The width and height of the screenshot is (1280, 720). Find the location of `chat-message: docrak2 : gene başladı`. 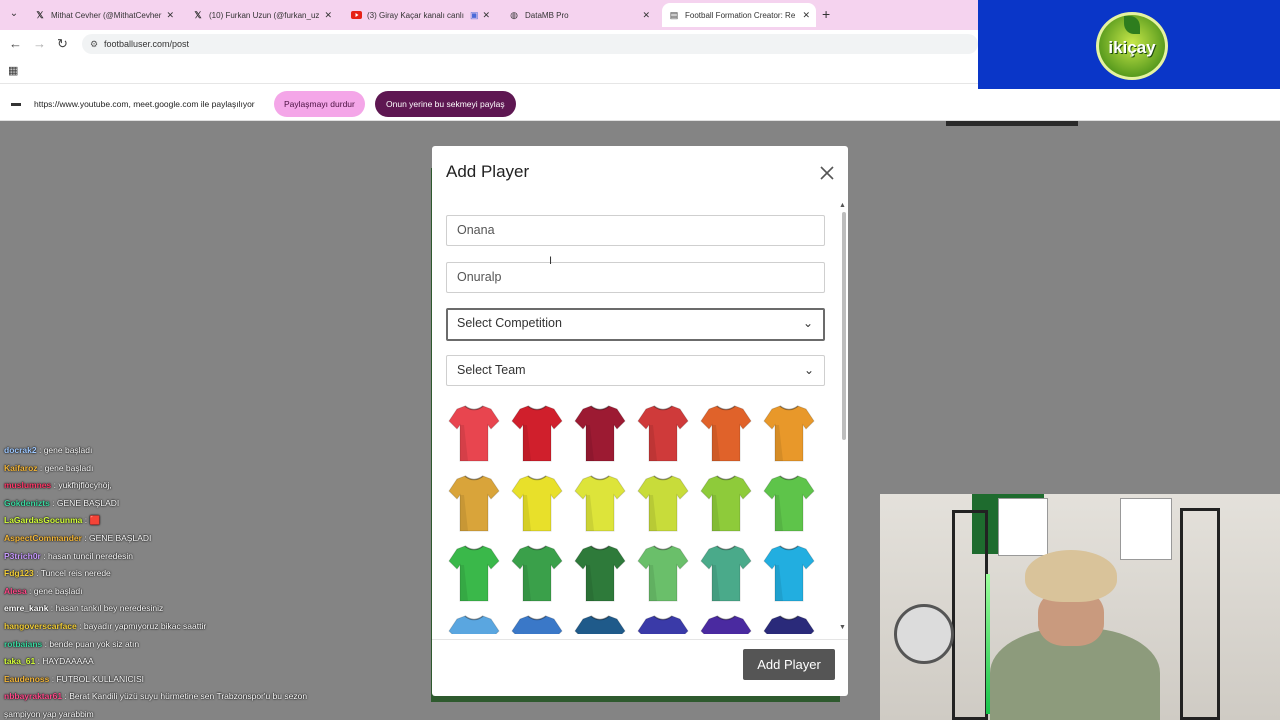

chat-message: docrak2 : gene başladı is located at coordinates (48, 450).